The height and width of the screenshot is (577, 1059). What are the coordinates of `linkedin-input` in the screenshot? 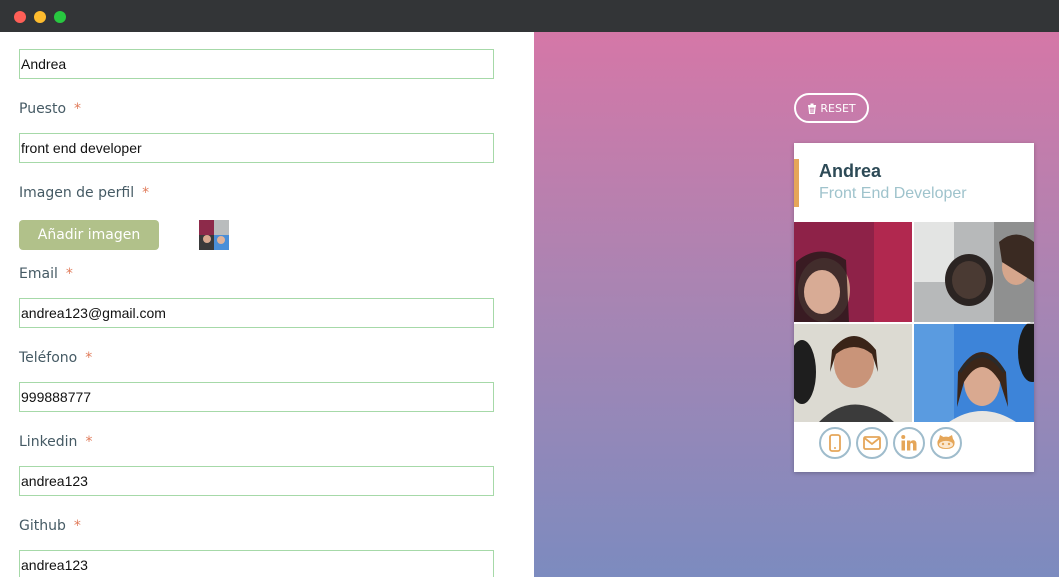 It's located at (256, 481).